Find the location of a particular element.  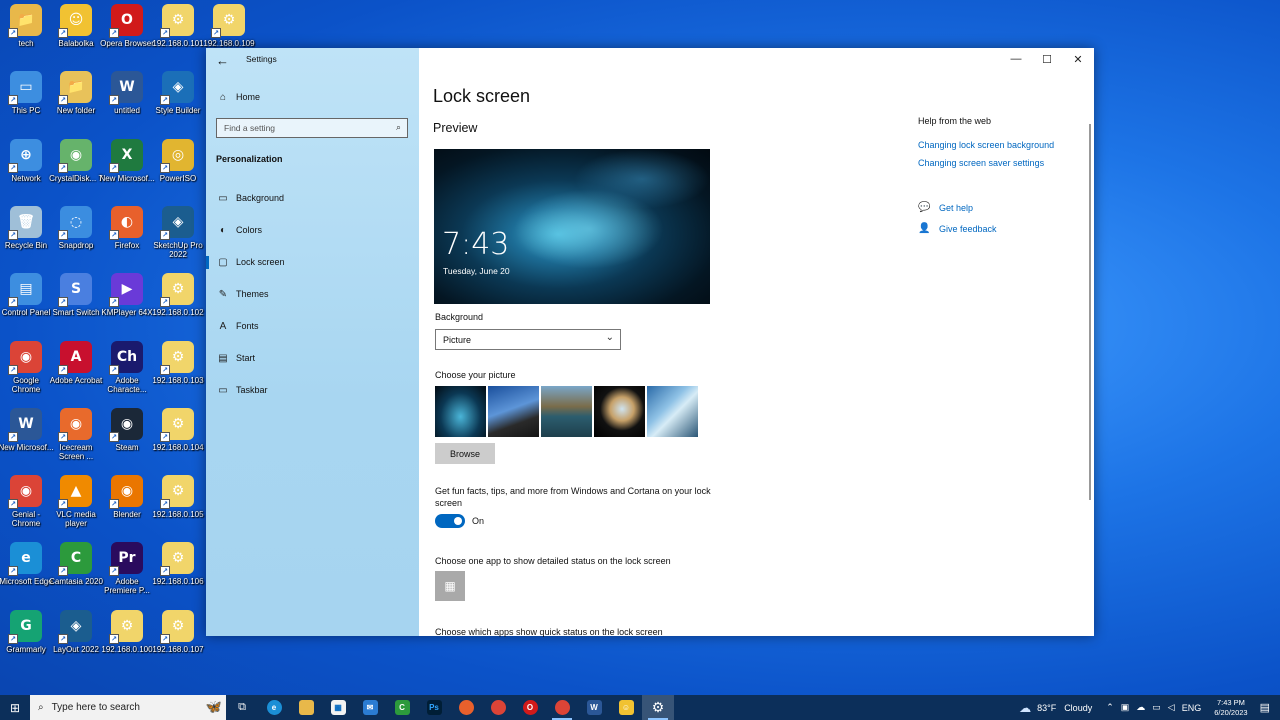

back-arrow-icon: ← is located at coordinates (222, 60).